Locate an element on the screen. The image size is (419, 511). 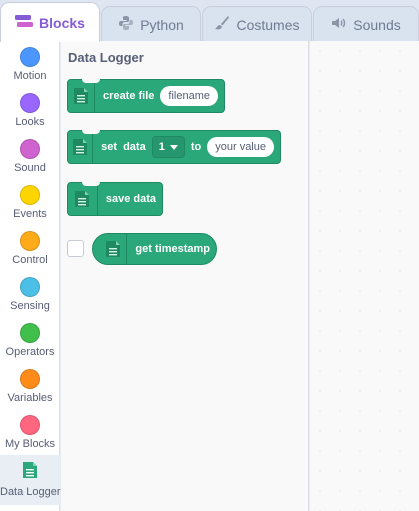
tab-costumes-label: Costumes is located at coordinates (268, 24).